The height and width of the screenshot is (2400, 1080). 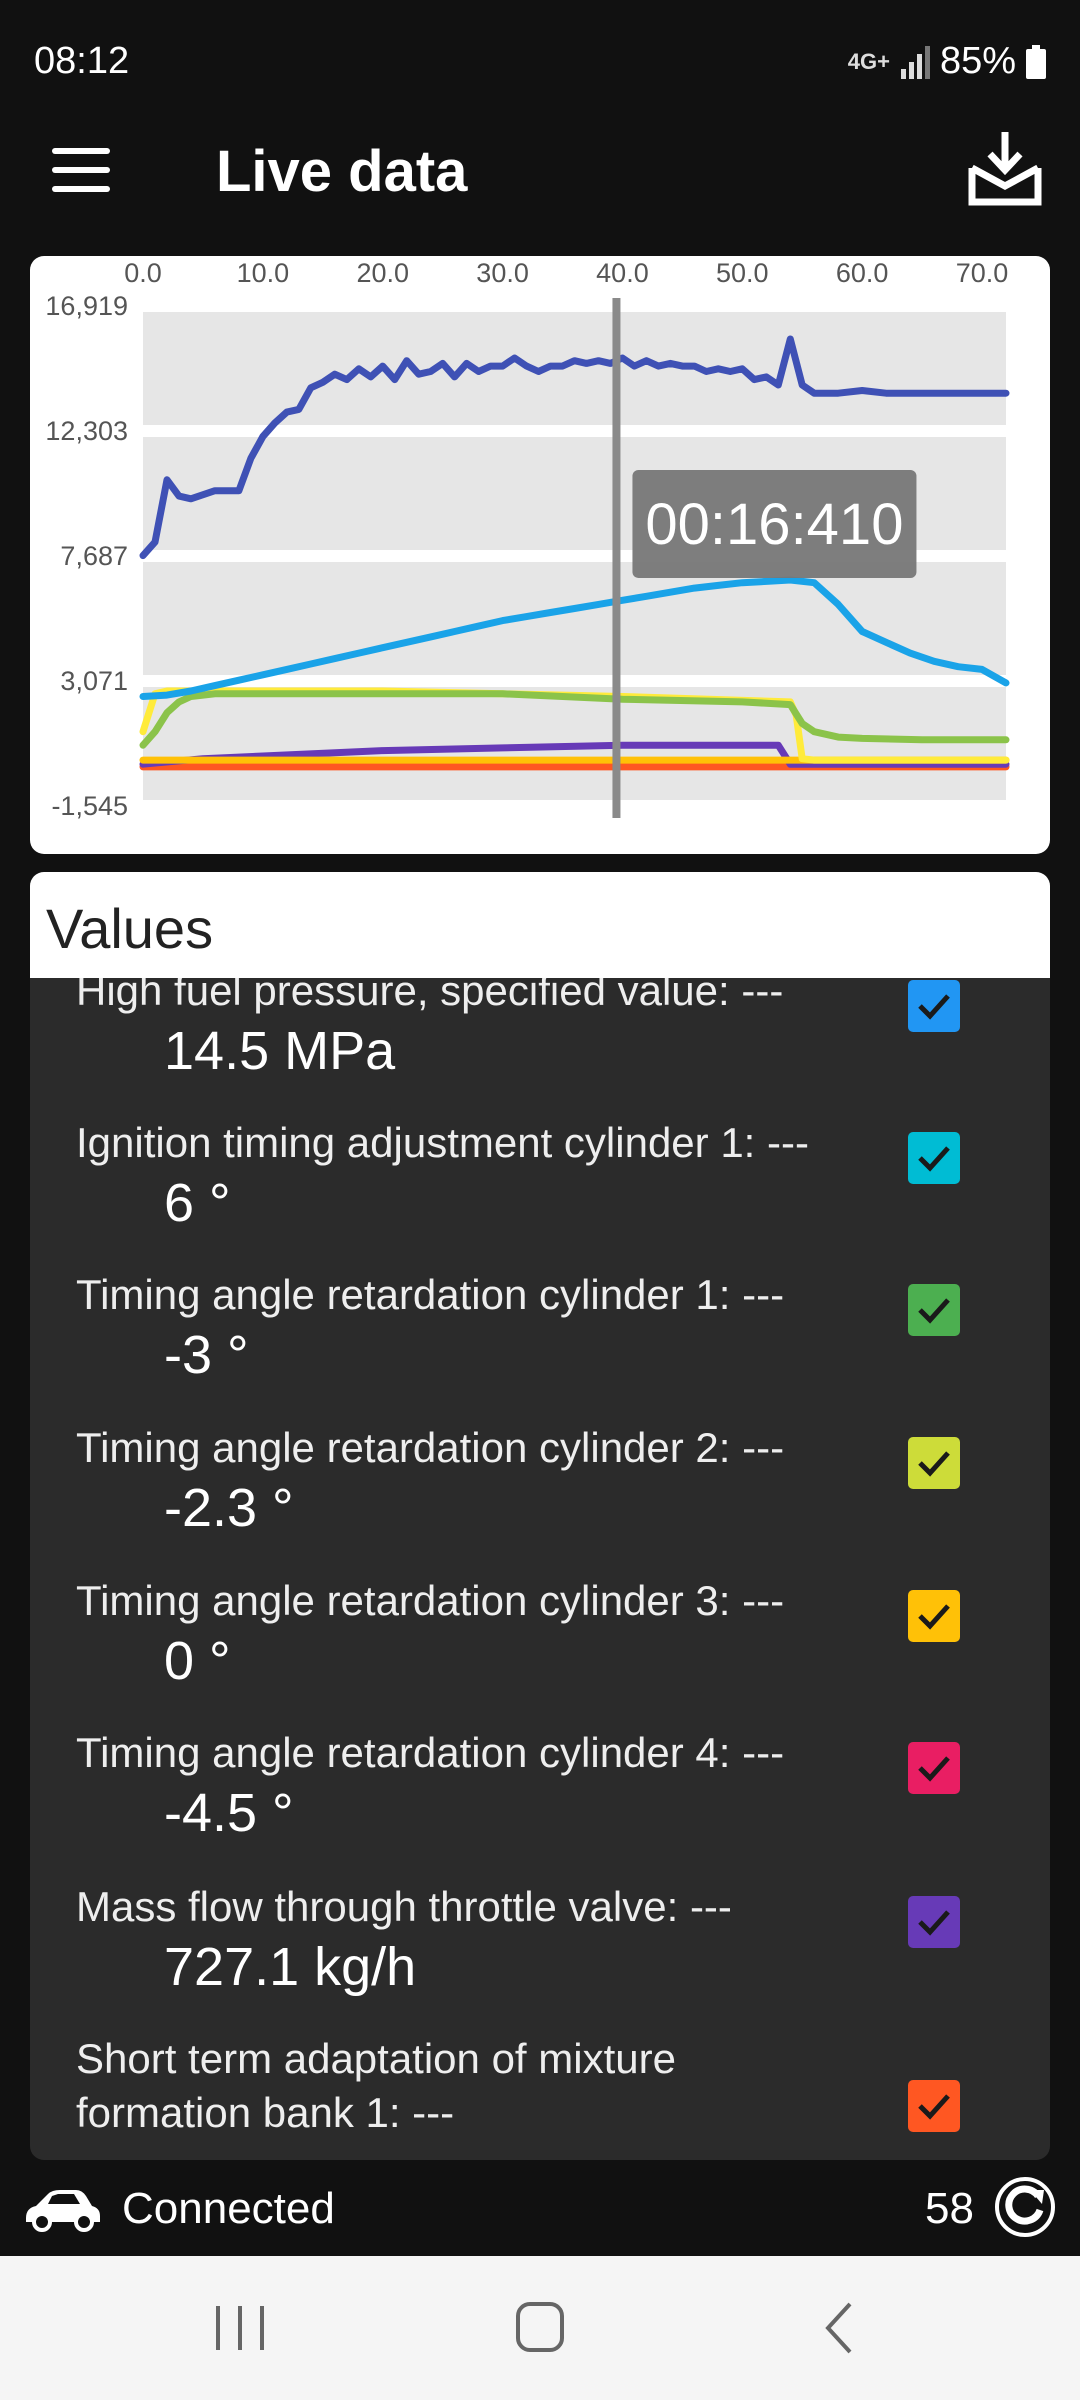 I want to click on connection-status: Connected, so click(x=228, y=2208).